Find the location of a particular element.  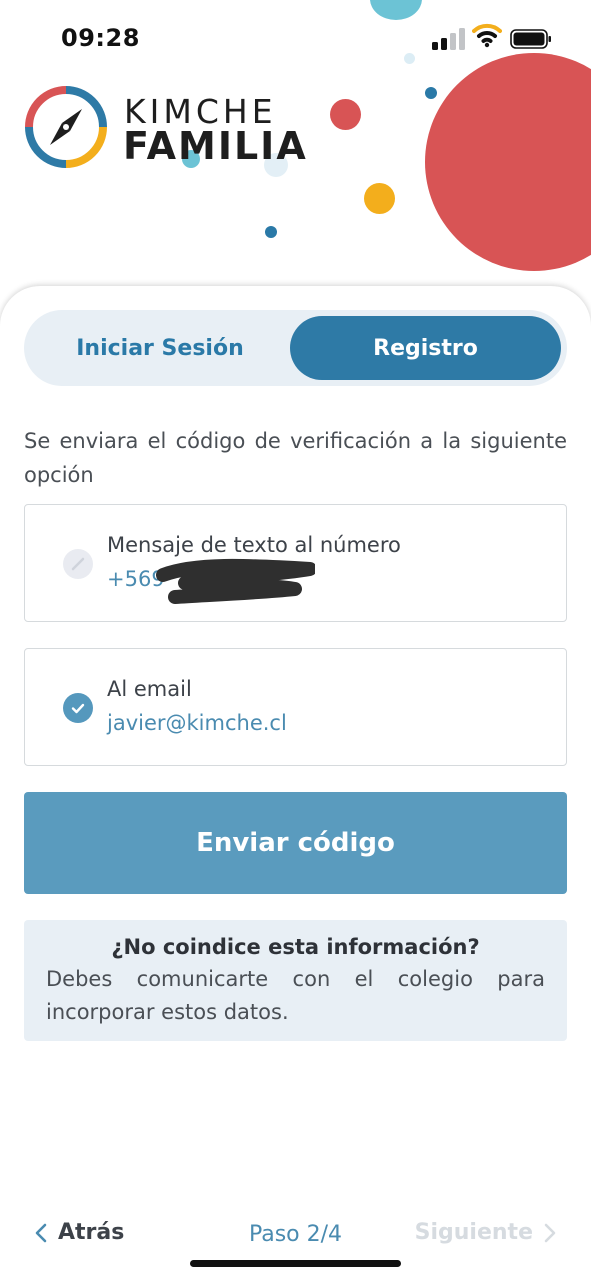

status-time: 09:28 is located at coordinates (100, 38).